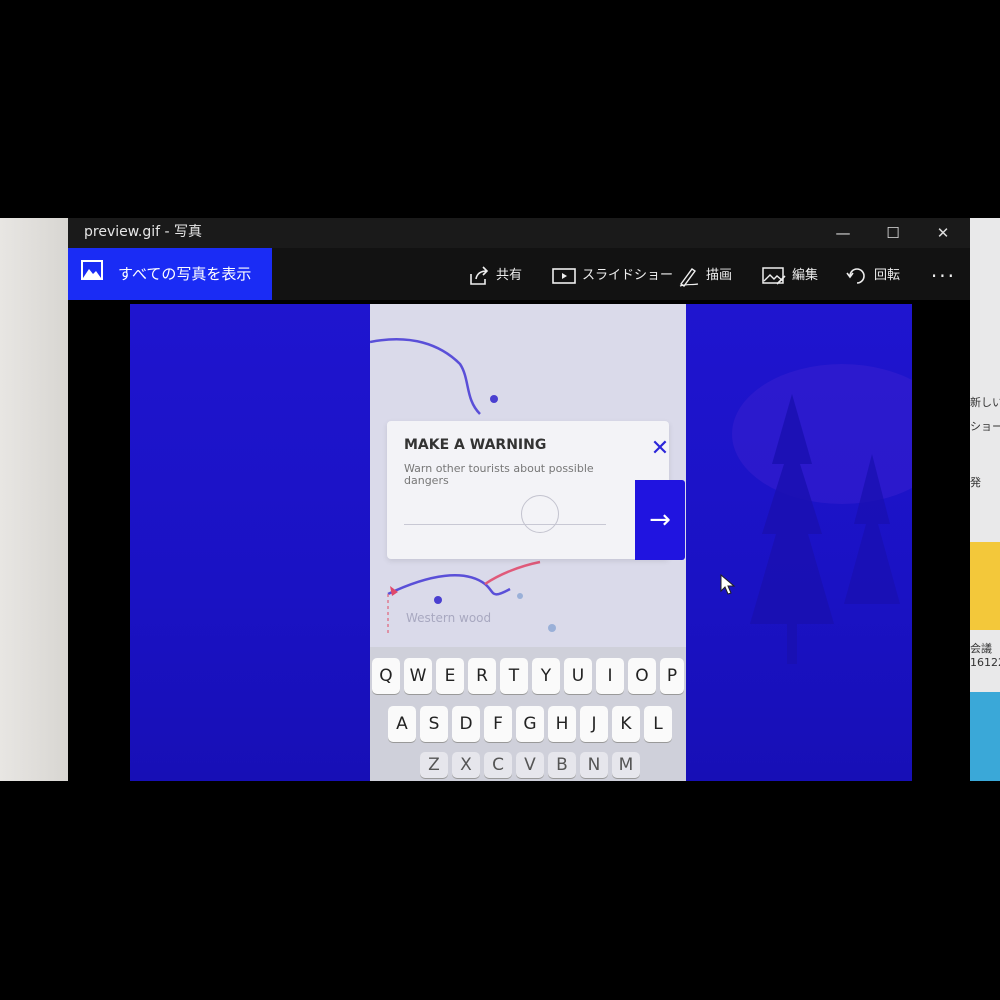 The image size is (1000, 1000). I want to click on key: V, so click(530, 765).